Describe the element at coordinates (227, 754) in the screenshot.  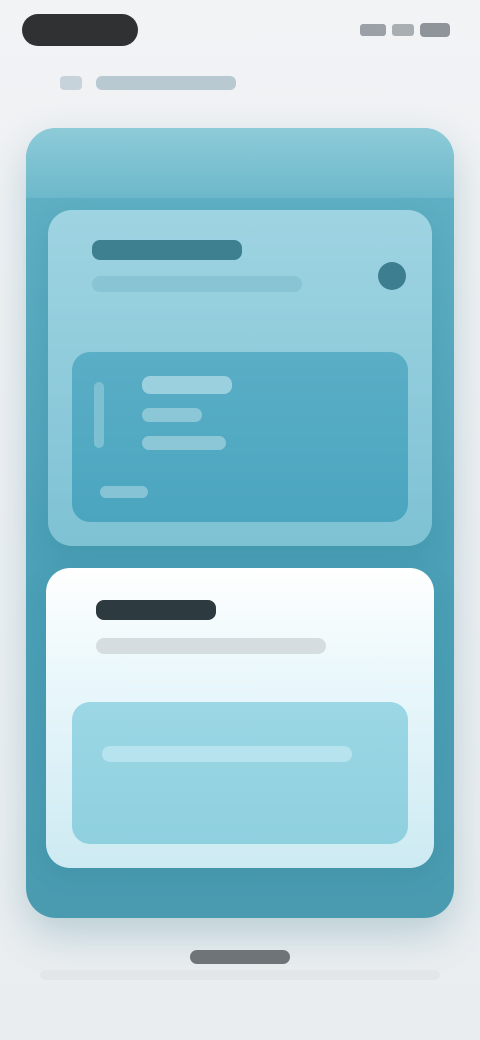
I see `bottom-panel-bar` at that location.